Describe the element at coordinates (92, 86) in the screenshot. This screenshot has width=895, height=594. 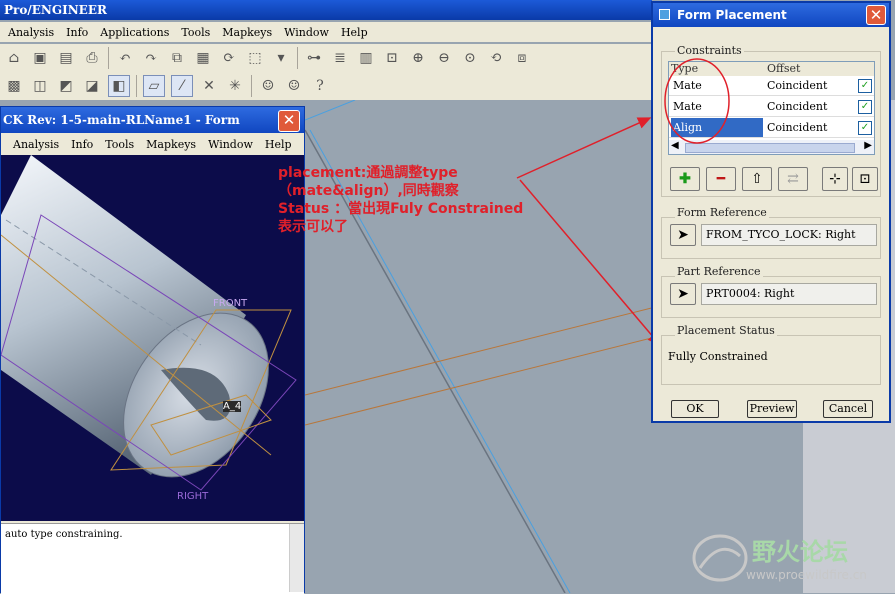
I see `no-hidden-icon: ◪` at that location.